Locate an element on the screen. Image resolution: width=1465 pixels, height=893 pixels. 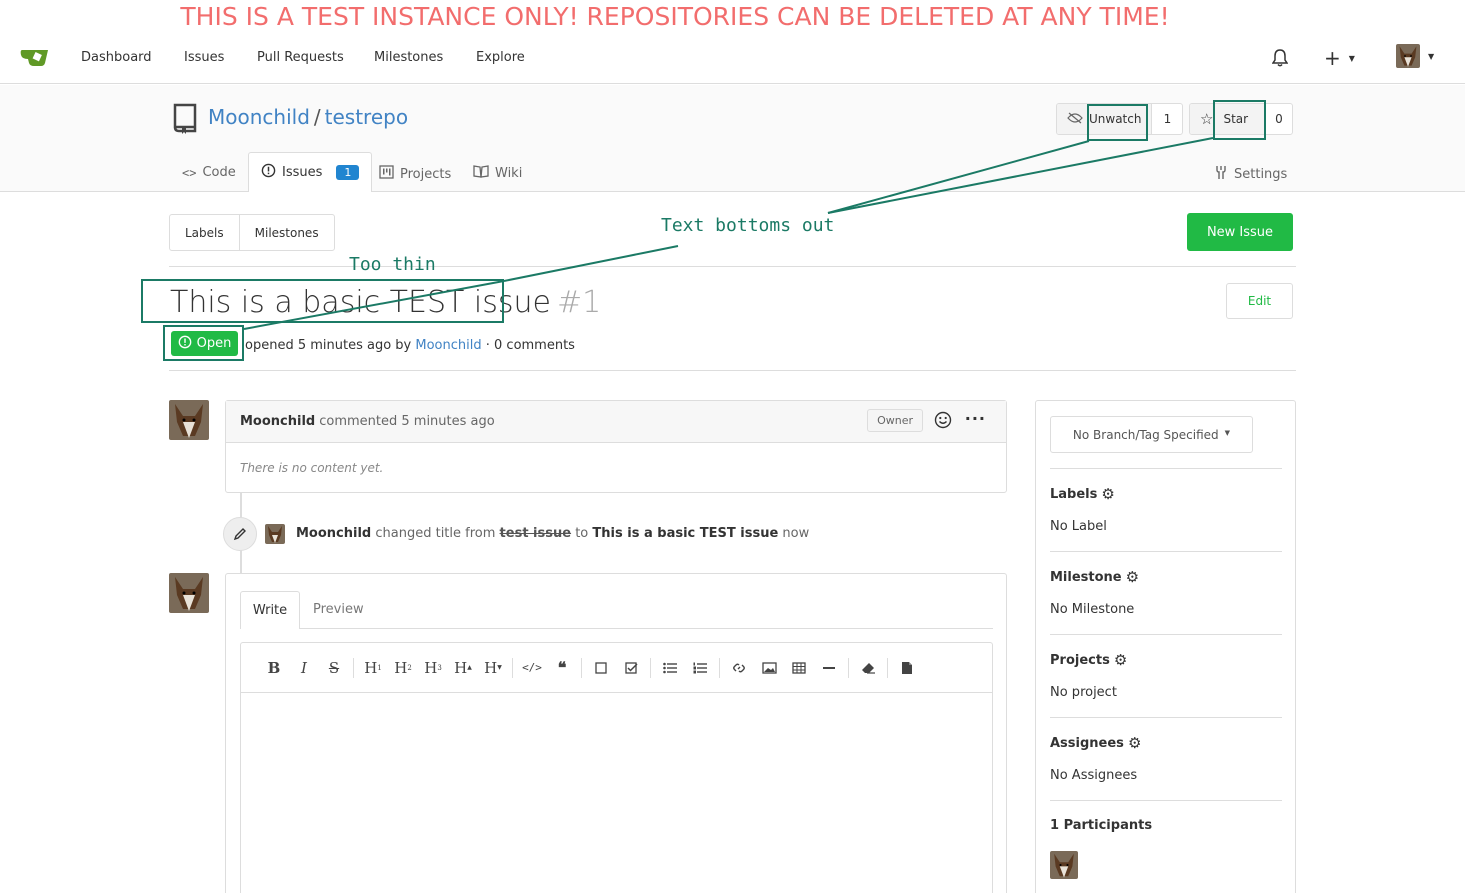
annotation-text-bottoms-out: Text bottoms out is located at coordinates (748, 225).